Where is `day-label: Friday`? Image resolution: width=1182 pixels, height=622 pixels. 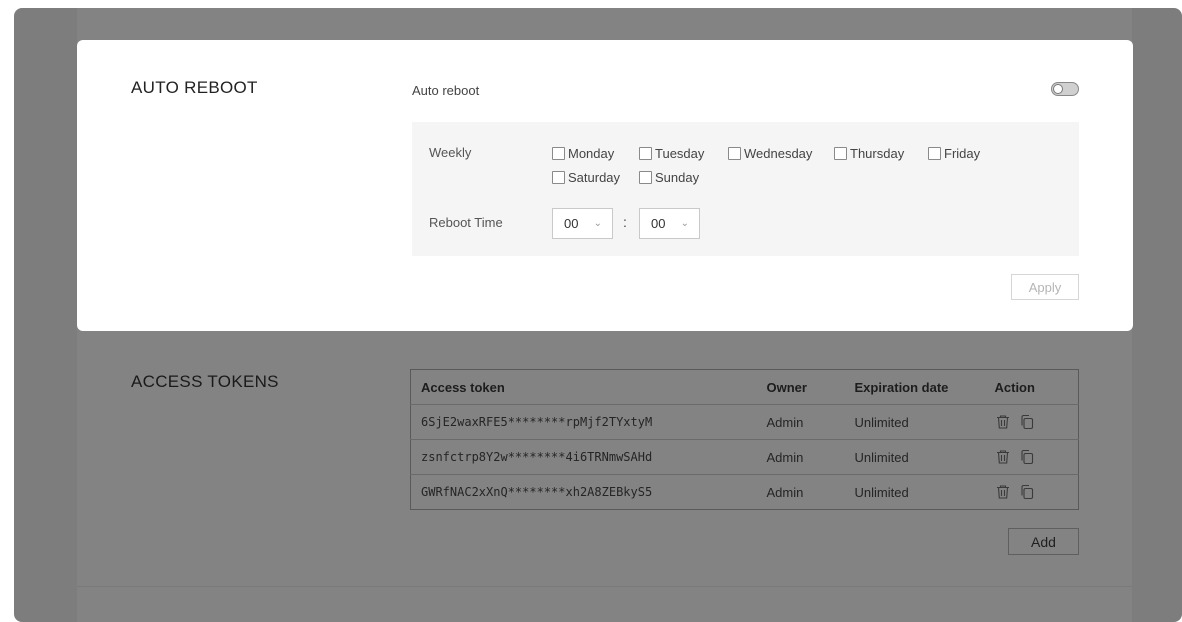
day-label: Friday is located at coordinates (962, 153).